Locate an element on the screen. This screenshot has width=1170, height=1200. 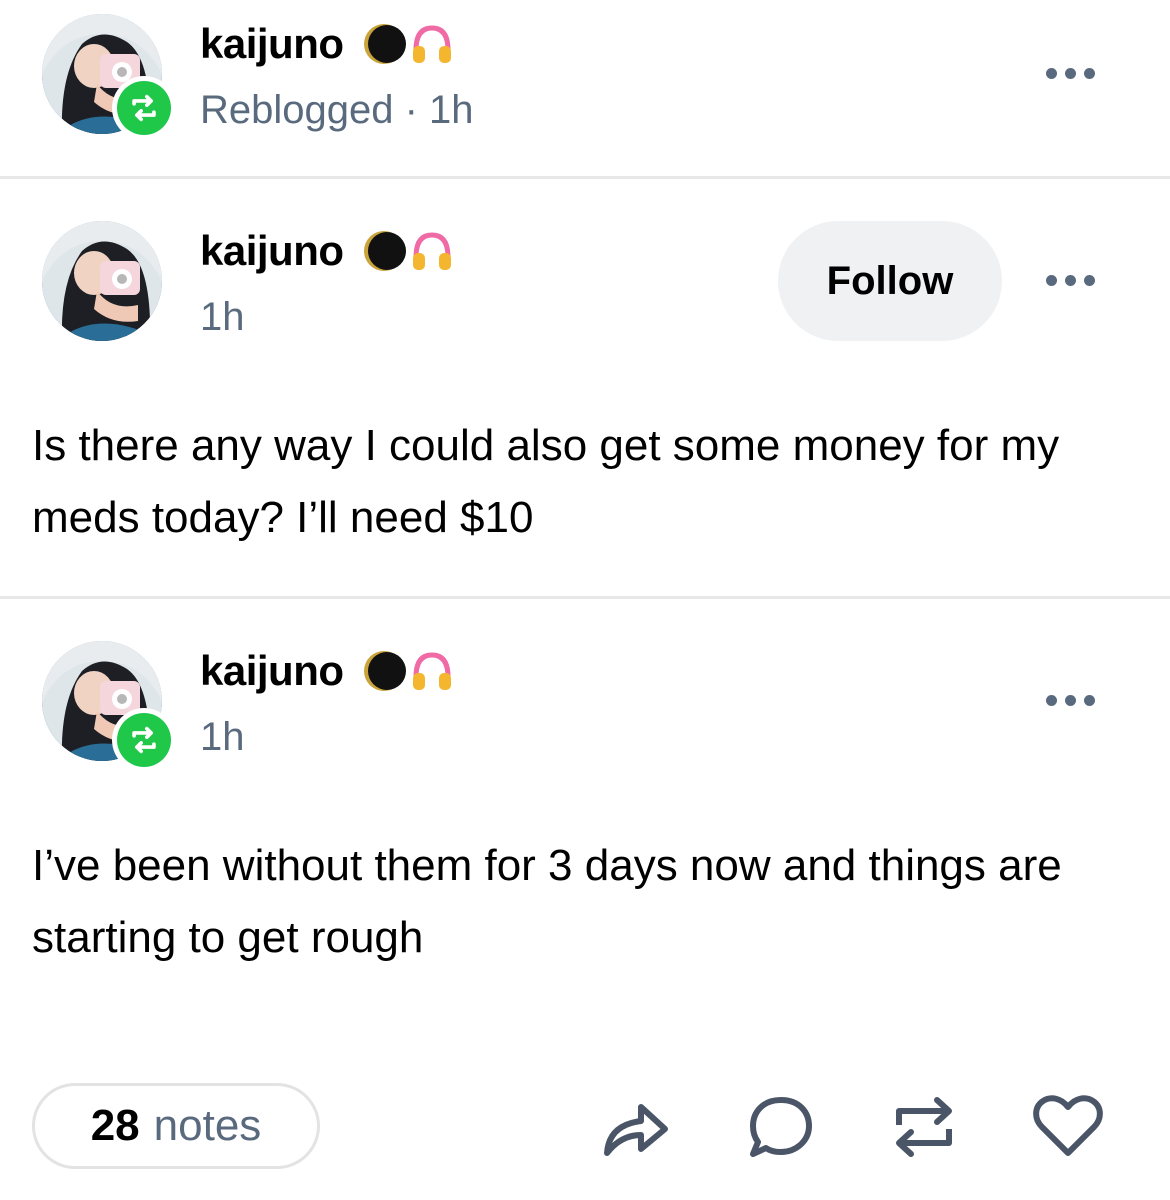
notes-button: 28 notes is located at coordinates (176, 1126).